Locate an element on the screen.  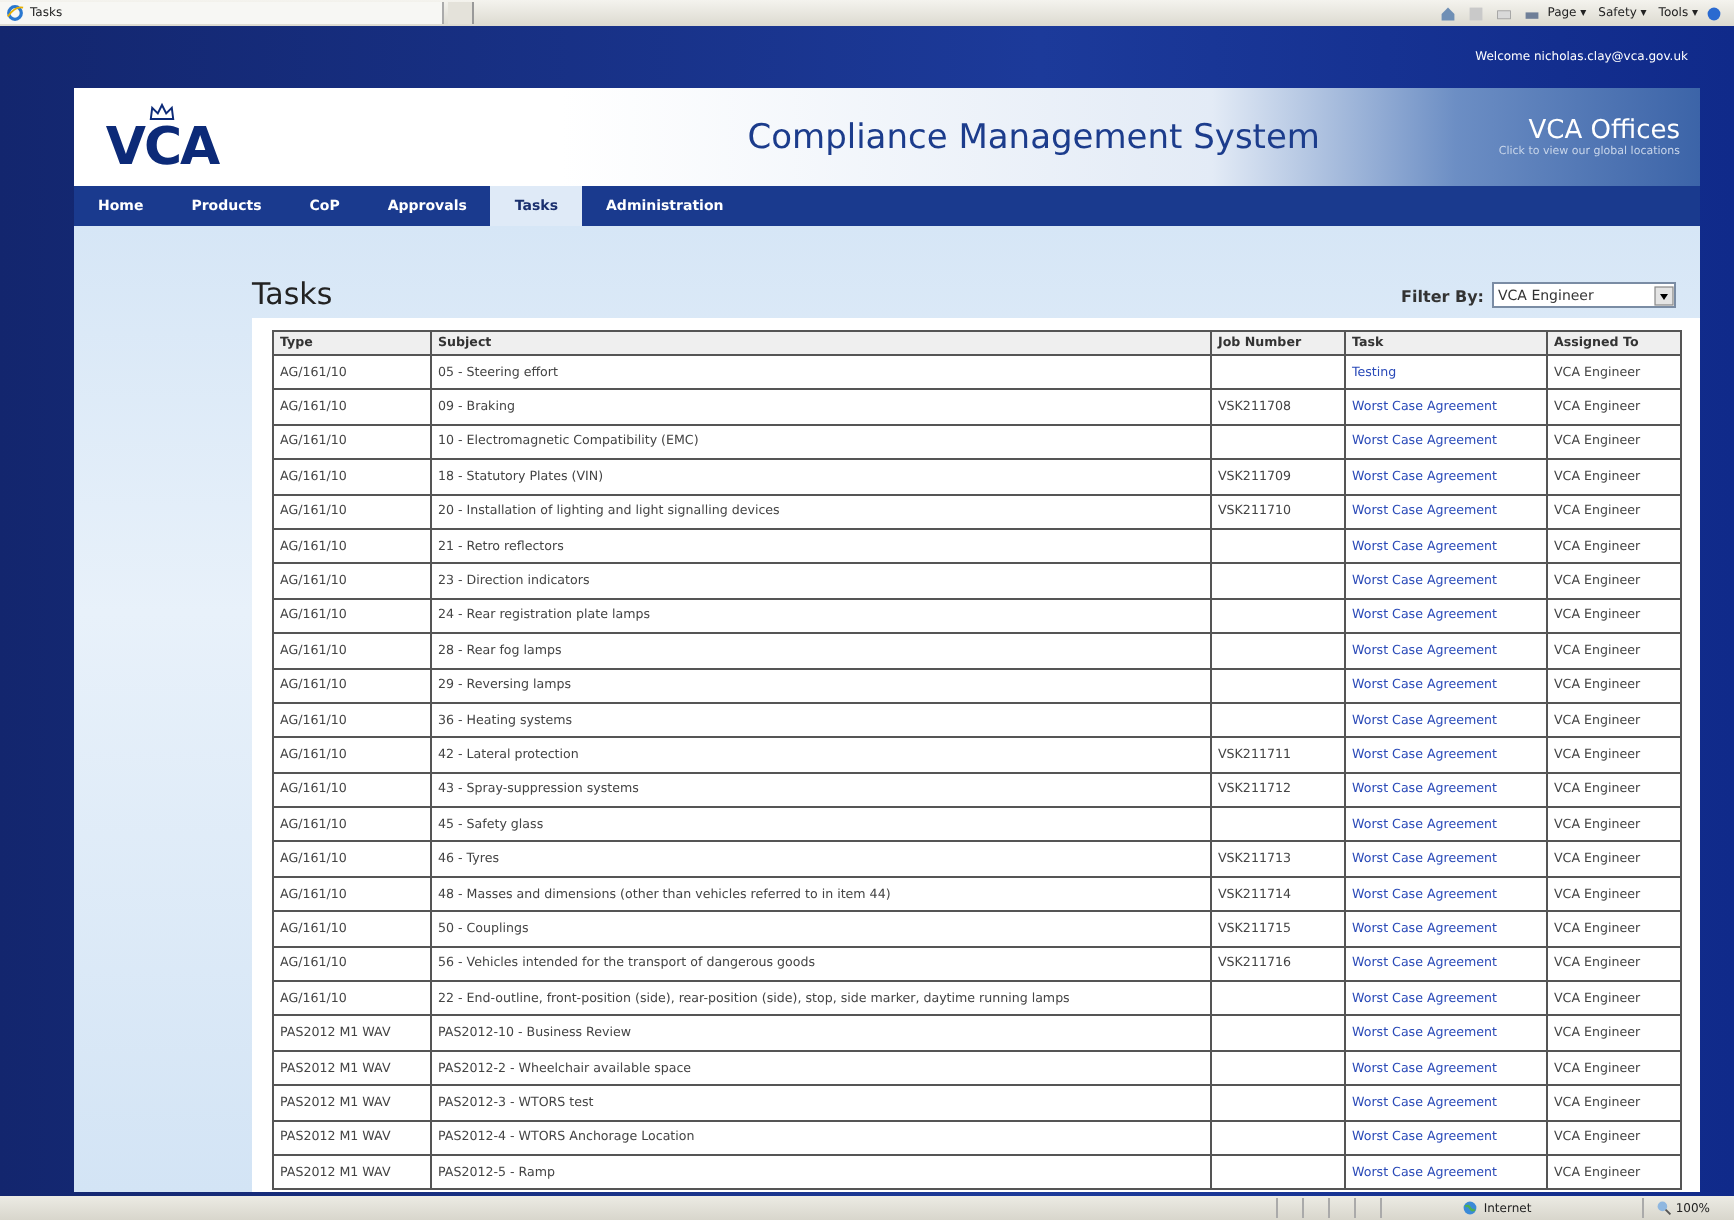
home-icon is located at coordinates (1447, 13).